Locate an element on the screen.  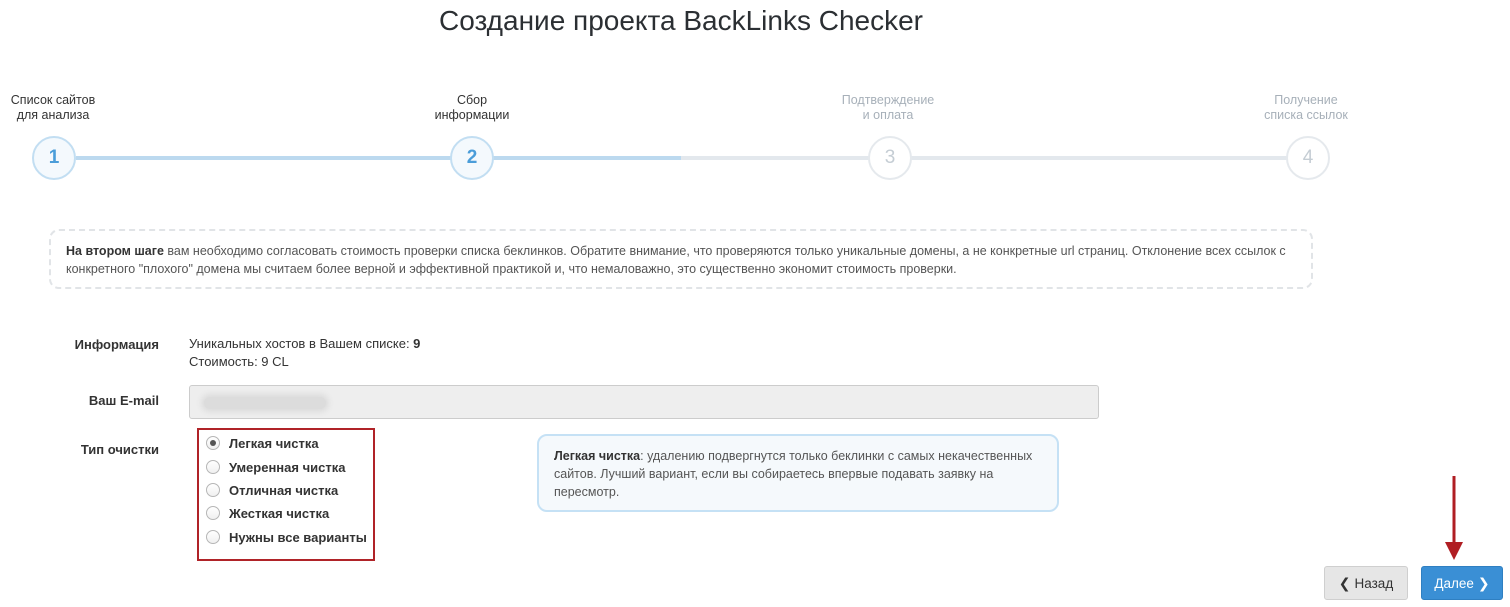
radio-label-light: Легкая чистка is located at coordinates (274, 443).